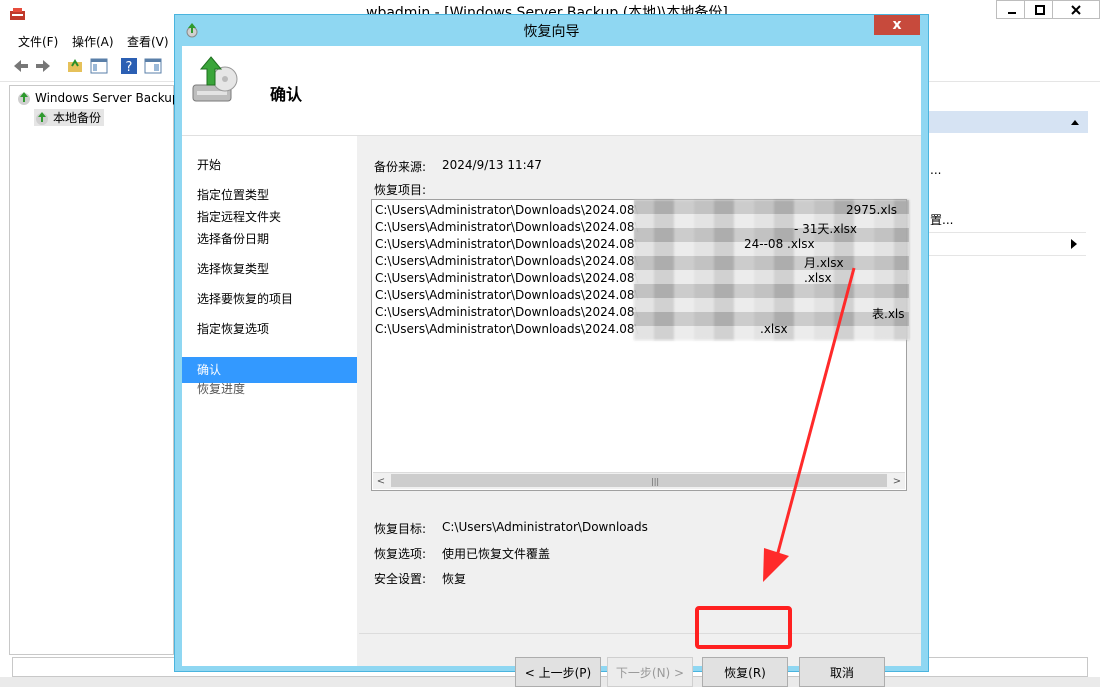  What do you see at coordinates (233, 329) in the screenshot?
I see `step-recovery-options: 指定恢复选项` at bounding box center [233, 329].